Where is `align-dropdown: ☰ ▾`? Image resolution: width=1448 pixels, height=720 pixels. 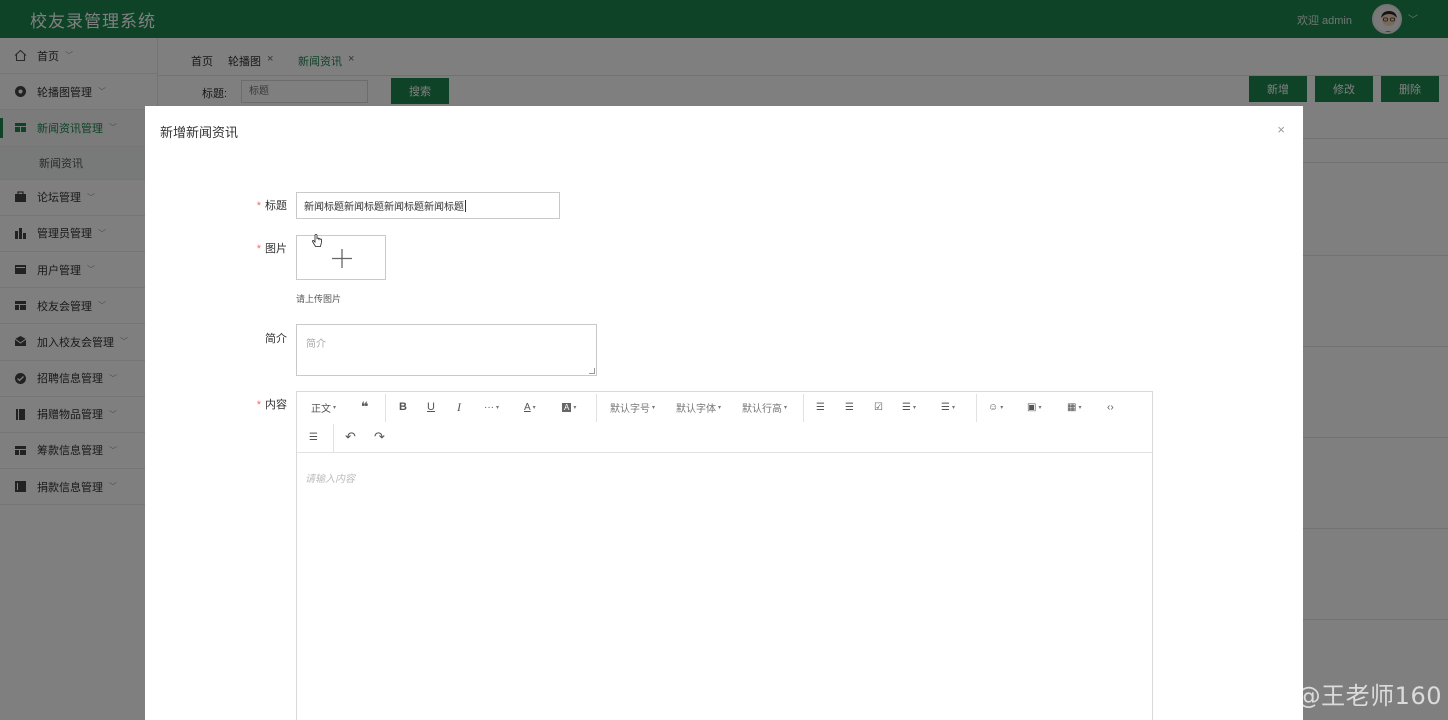 align-dropdown: ☰ ▾ is located at coordinates (909, 407).